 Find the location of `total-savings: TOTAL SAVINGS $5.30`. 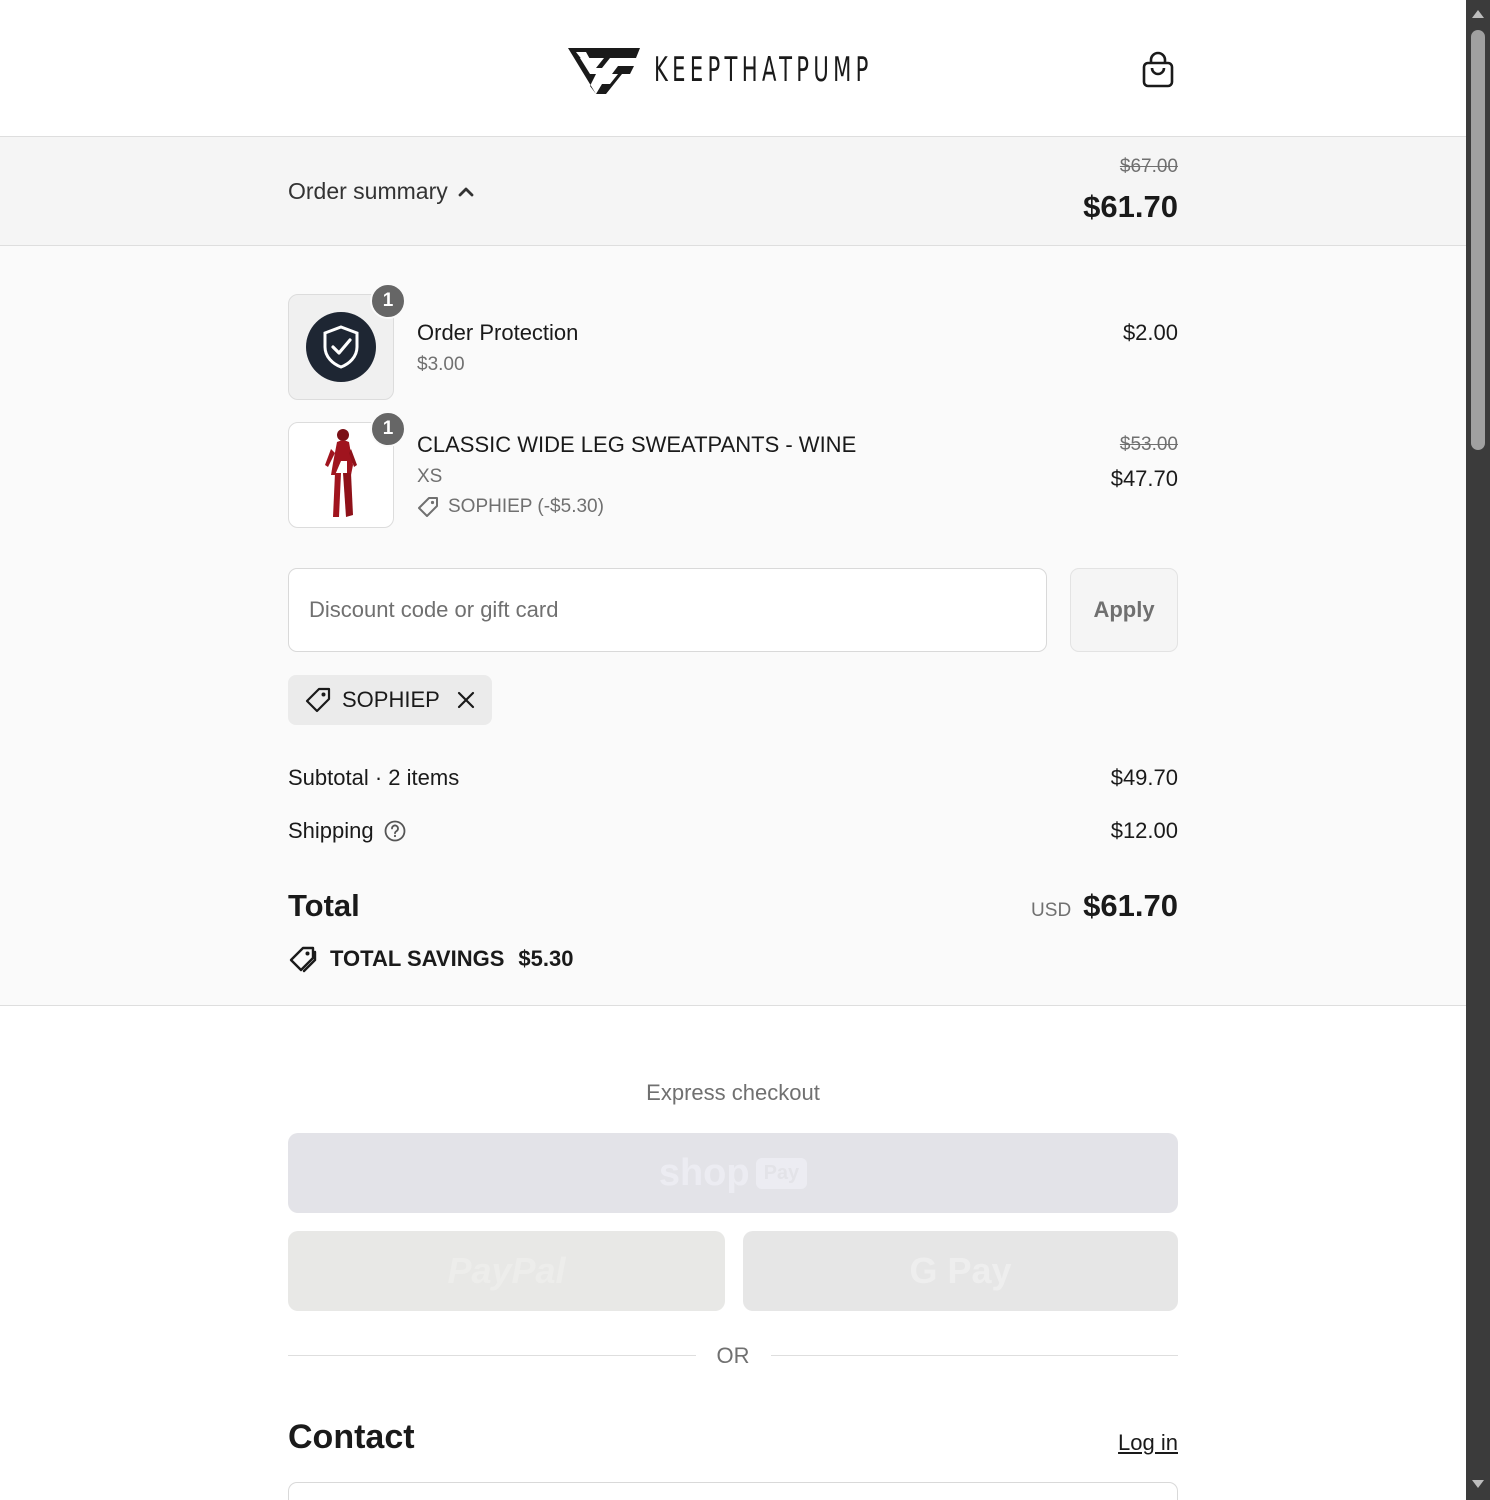

total-savings: TOTAL SAVINGS $5.30 is located at coordinates (430, 959).